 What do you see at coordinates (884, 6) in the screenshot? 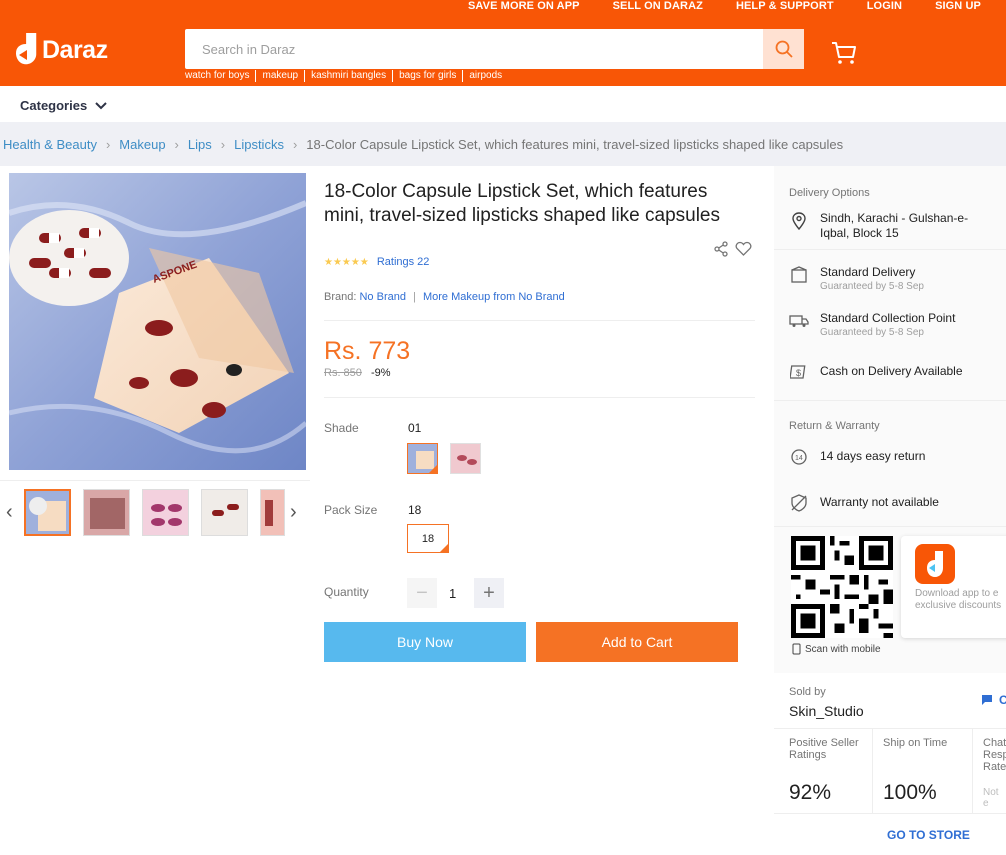
I see `login-link: LOGIN` at bounding box center [884, 6].